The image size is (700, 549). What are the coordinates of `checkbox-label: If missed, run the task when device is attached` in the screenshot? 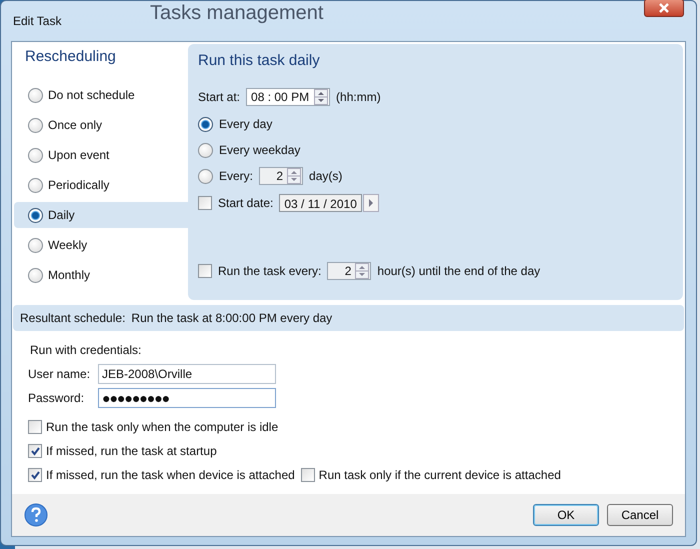 It's located at (170, 475).